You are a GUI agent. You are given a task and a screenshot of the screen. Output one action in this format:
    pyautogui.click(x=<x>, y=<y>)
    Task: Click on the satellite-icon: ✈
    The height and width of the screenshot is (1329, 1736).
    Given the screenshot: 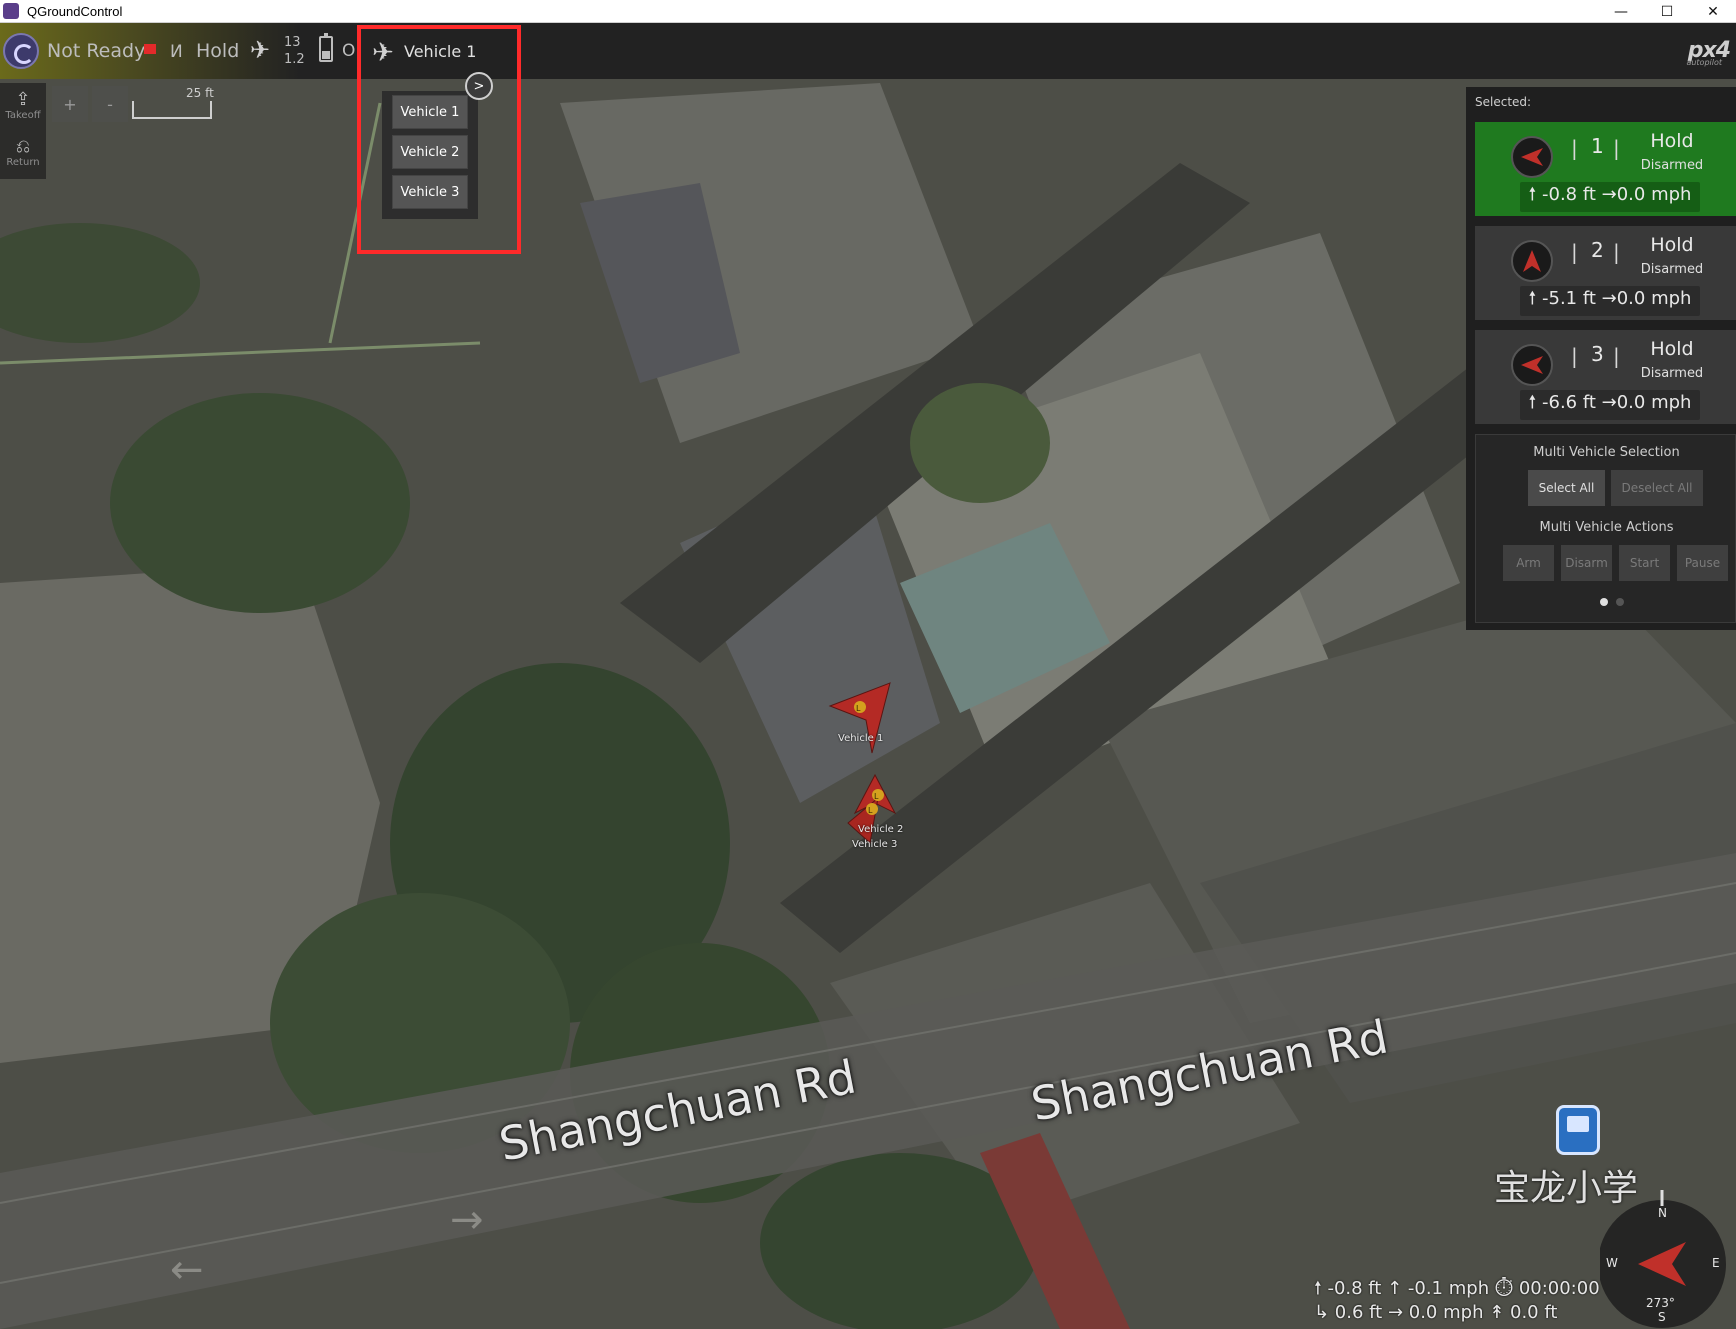 What is the action you would take?
    pyautogui.click(x=260, y=50)
    